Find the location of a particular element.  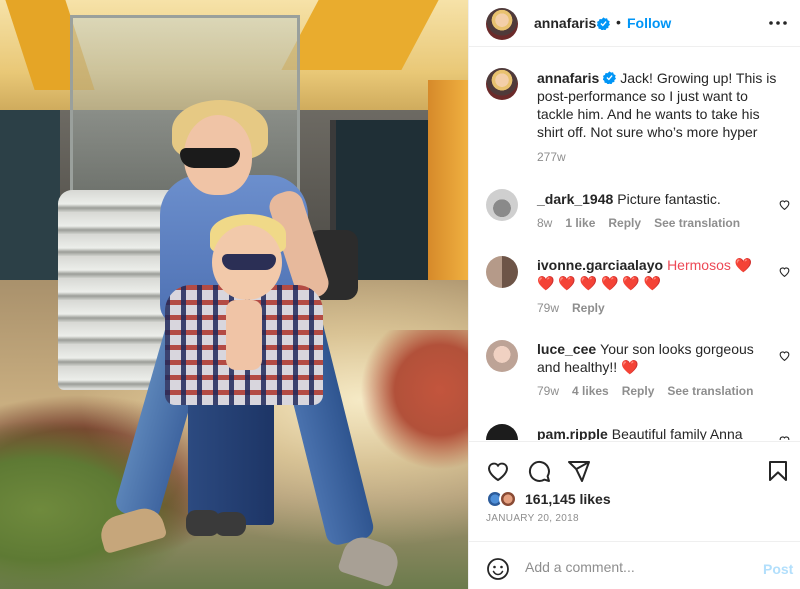

commenter-username: luce_cee is located at coordinates (566, 349).